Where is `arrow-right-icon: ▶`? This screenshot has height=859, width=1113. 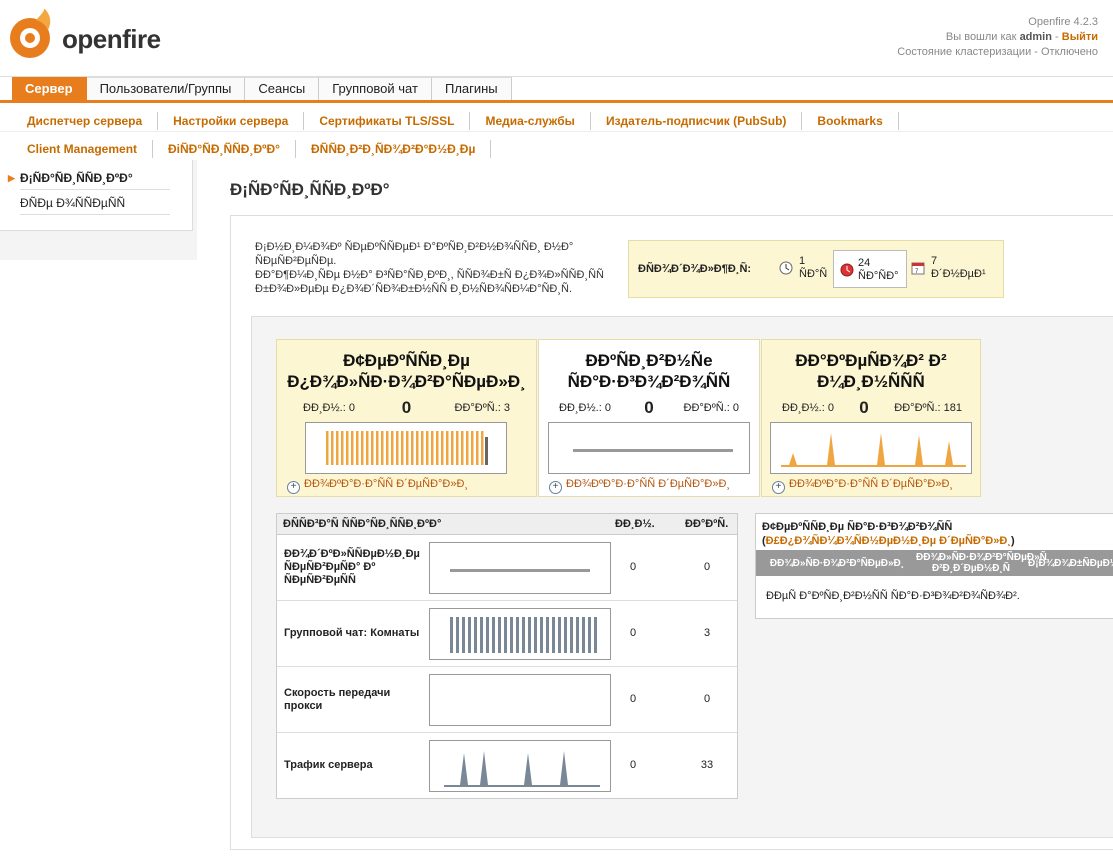
arrow-right-icon: ▶ is located at coordinates (11, 178).